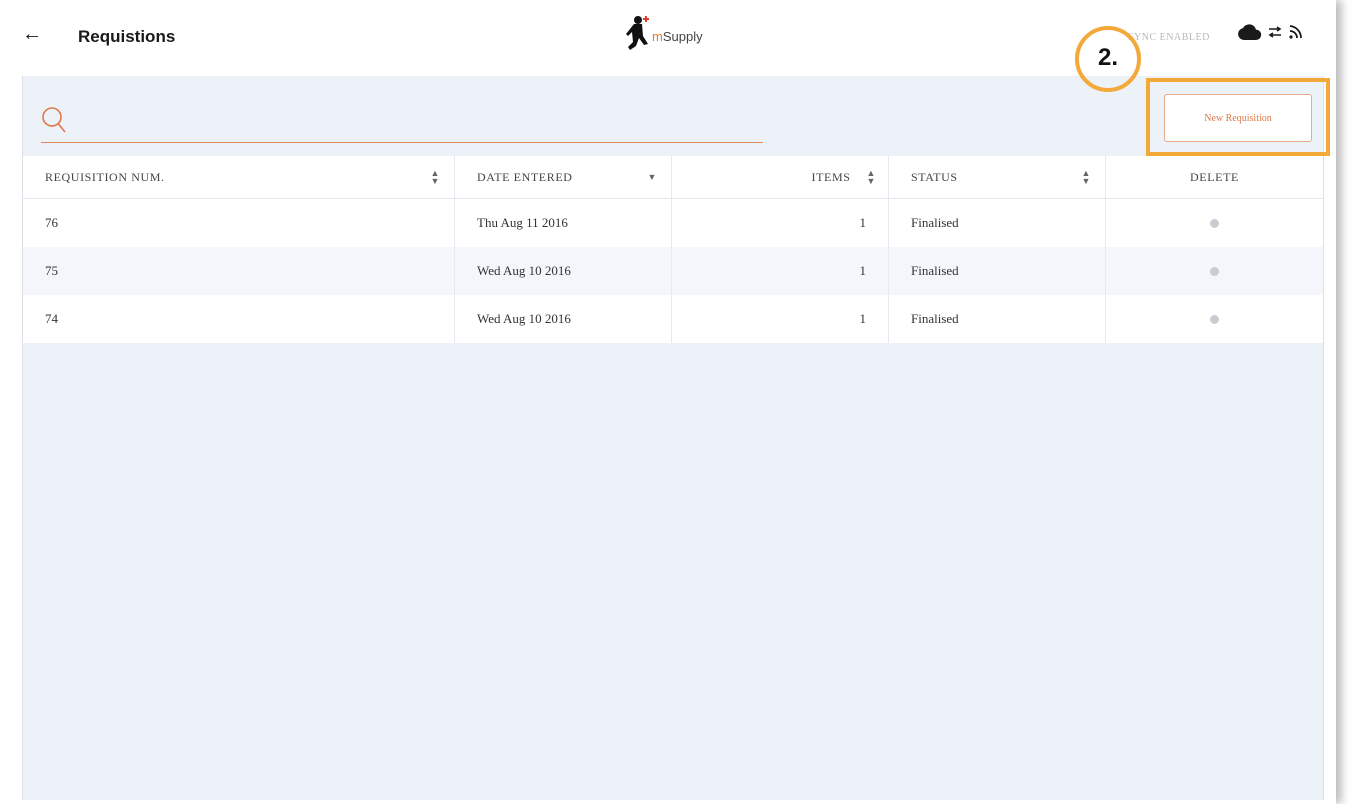 The height and width of the screenshot is (804, 1355). Describe the element at coordinates (780, 177) in the screenshot. I see `column-header-items: ITEMS ▲ ▼` at that location.